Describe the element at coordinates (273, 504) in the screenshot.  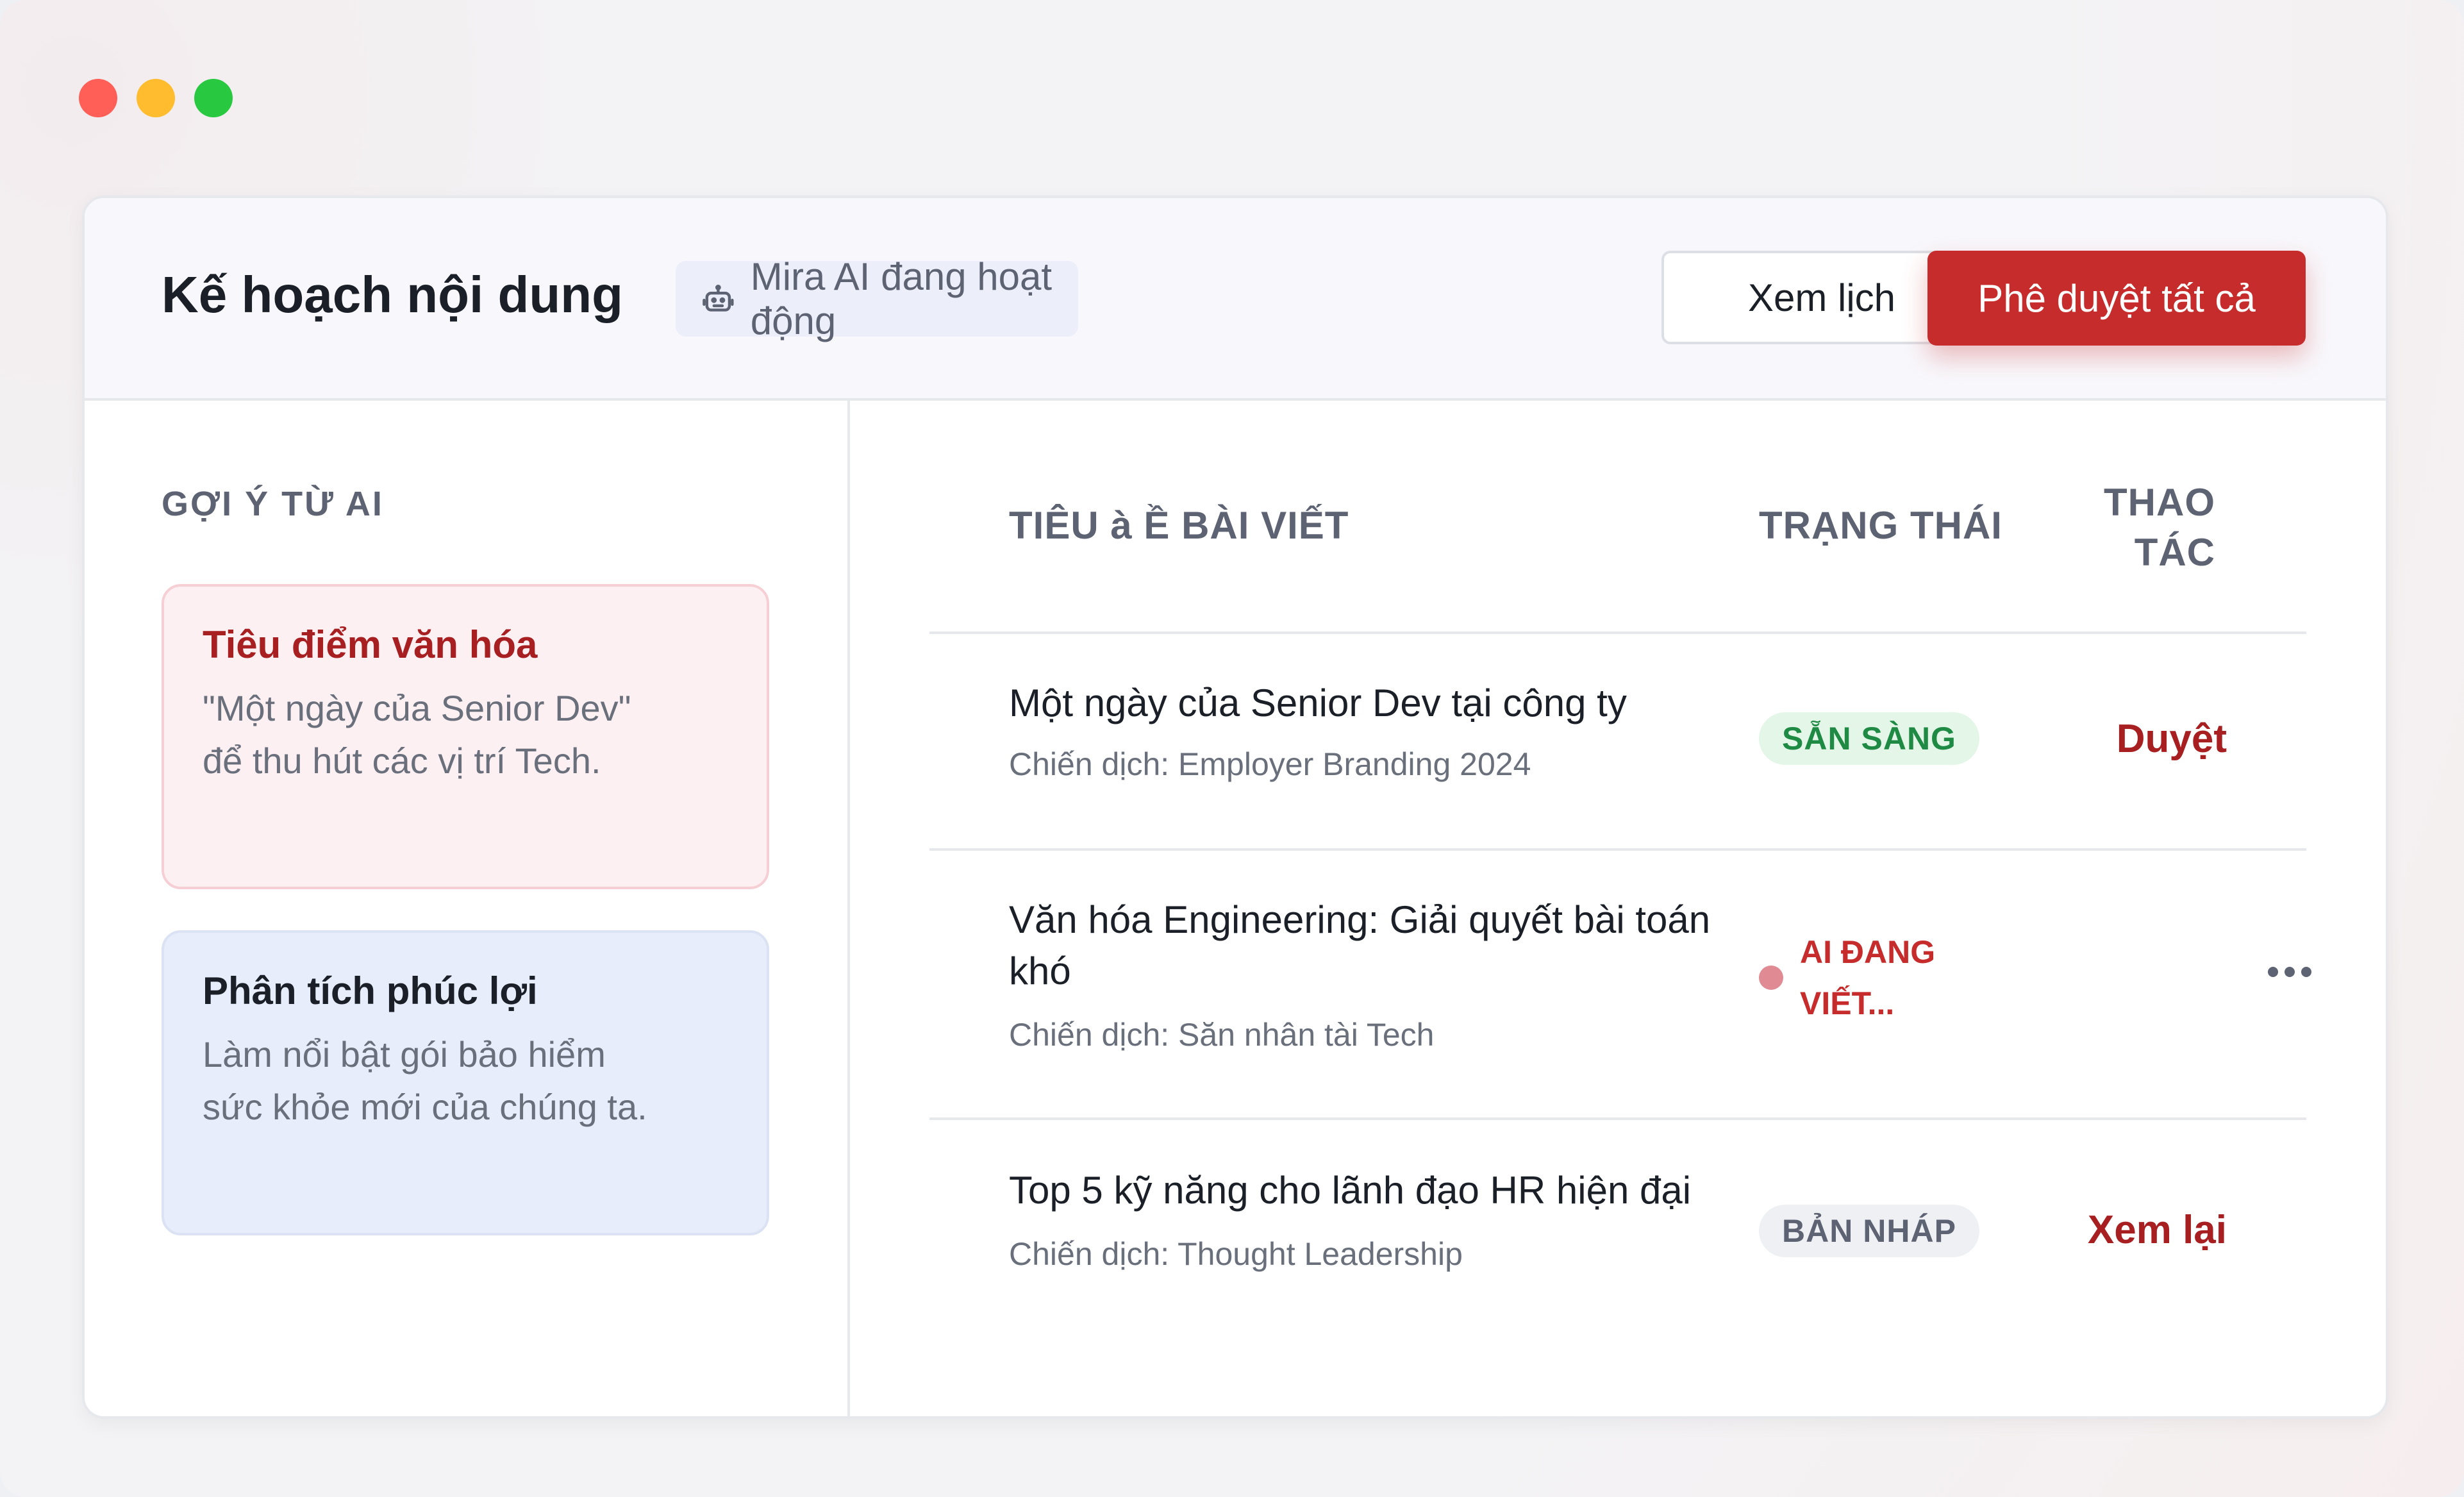
I see `ai-suggestions-heading: GỢI Ý TỪ AI` at that location.